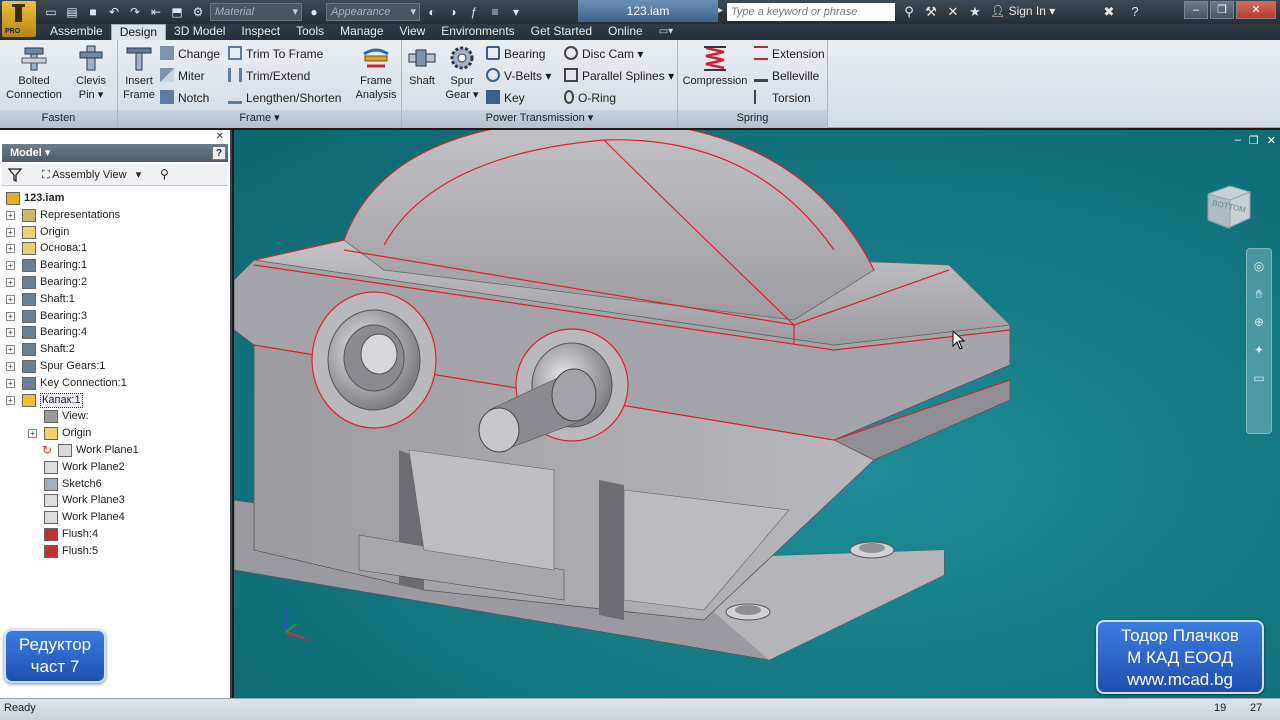  What do you see at coordinates (115, 316) in the screenshot?
I see `tree-node: + Bearing:3` at bounding box center [115, 316].